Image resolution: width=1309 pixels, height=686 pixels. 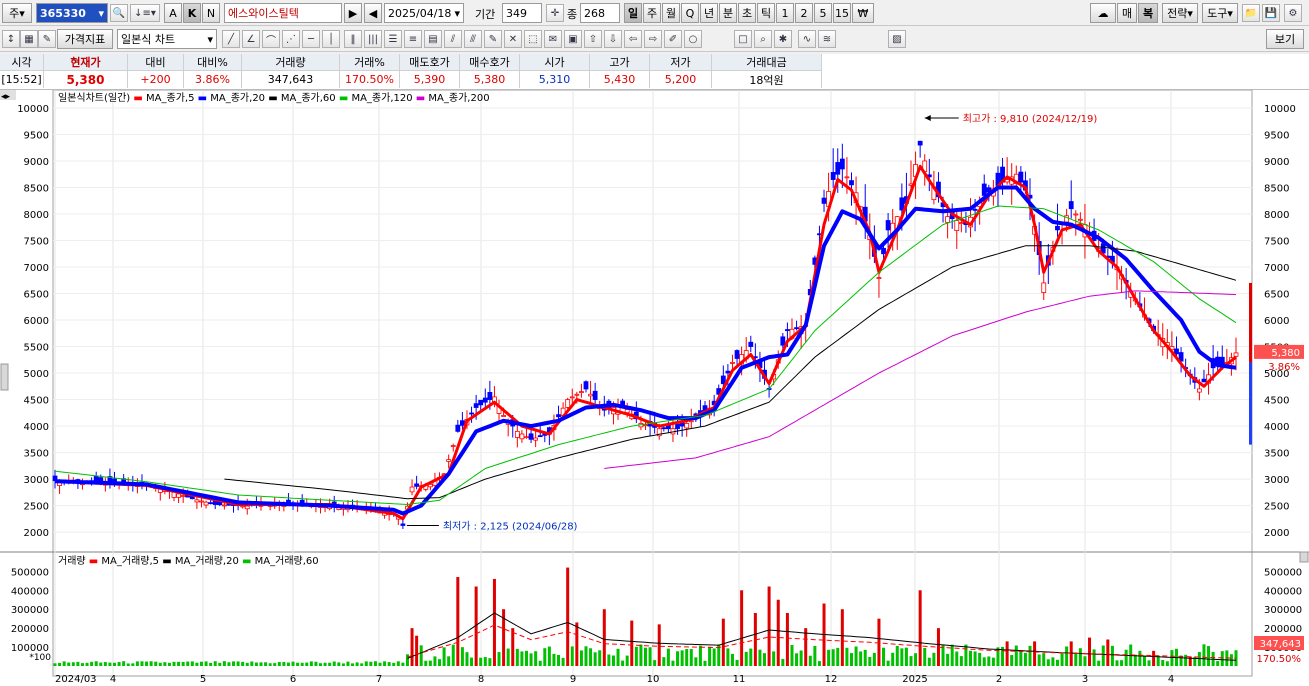 What do you see at coordinates (555, 13) in the screenshot?
I see `crosshair-icon: ✛` at bounding box center [555, 13].